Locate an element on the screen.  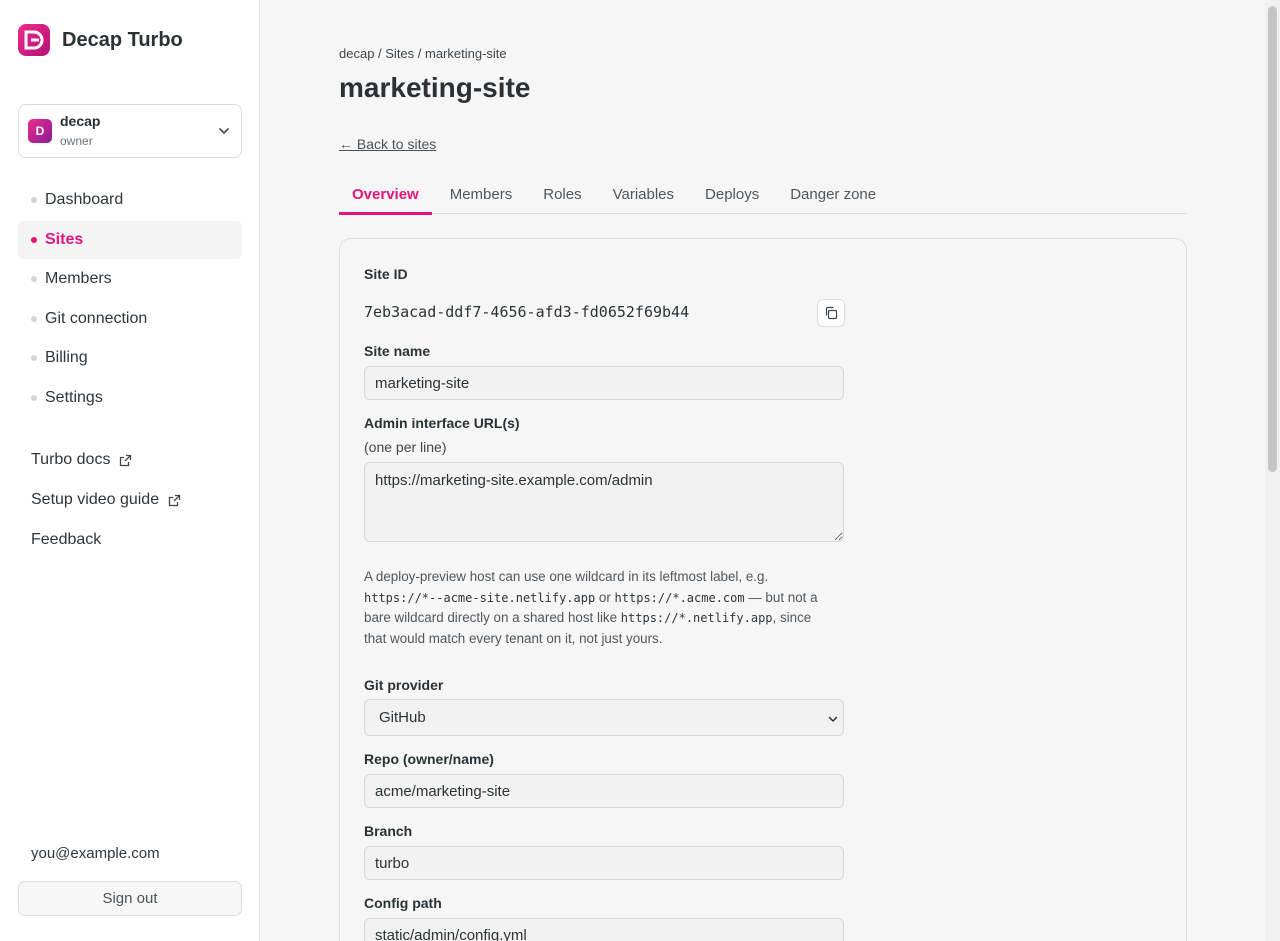
site-id-value: 7eb3acad-ddf7-4656-afd3-fd0652f69b44 is located at coordinates (527, 312).